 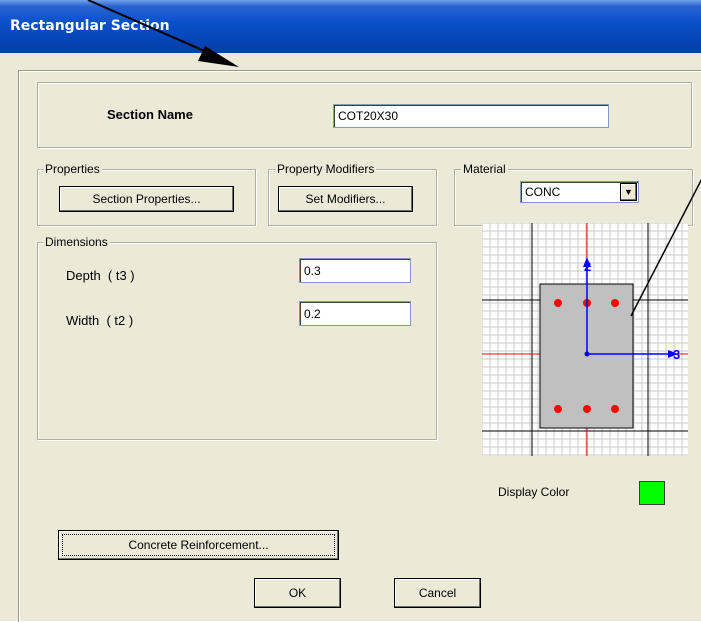 What do you see at coordinates (471, 116) in the screenshot?
I see `section-name-input` at bounding box center [471, 116].